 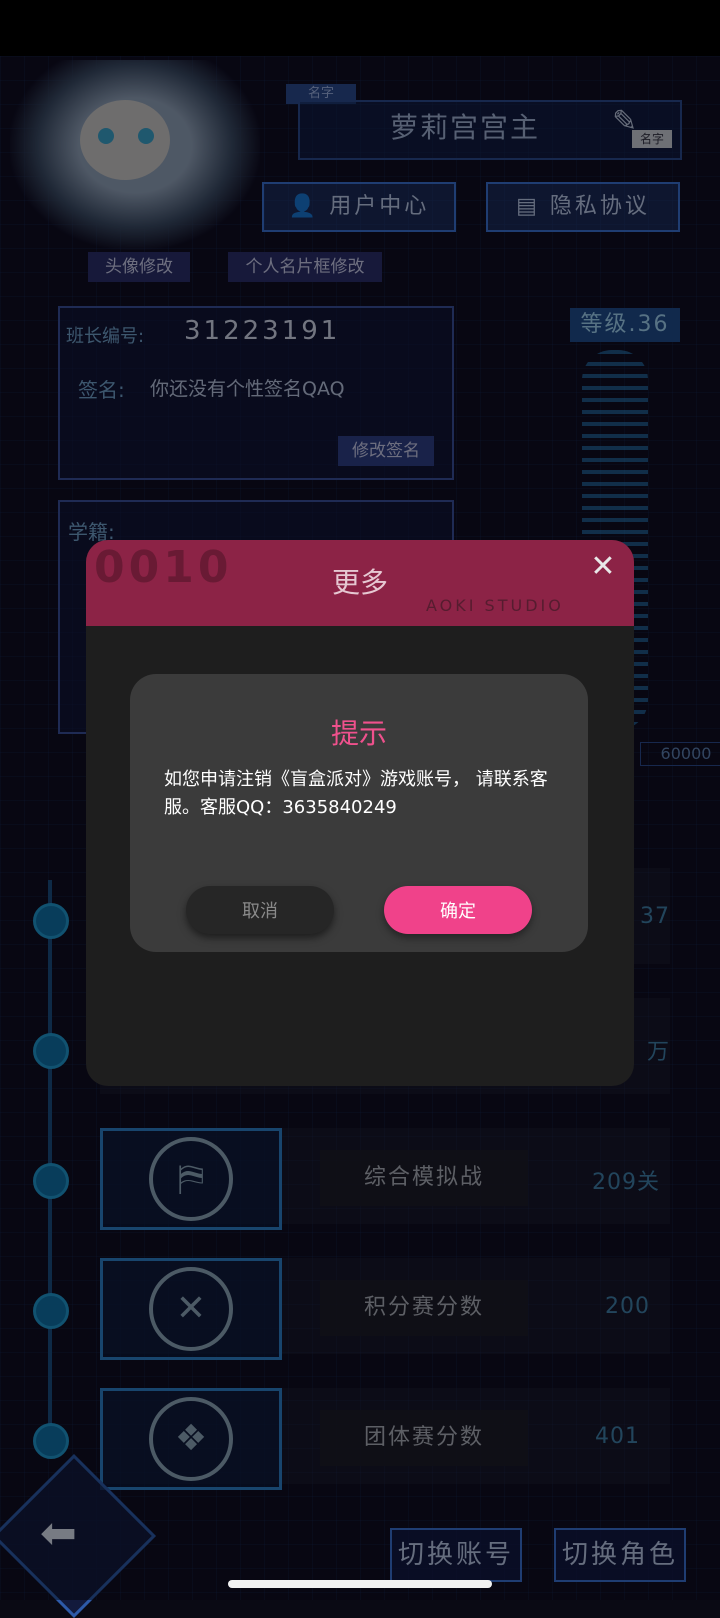 I want to click on alert-title: 提示, so click(x=358, y=733).